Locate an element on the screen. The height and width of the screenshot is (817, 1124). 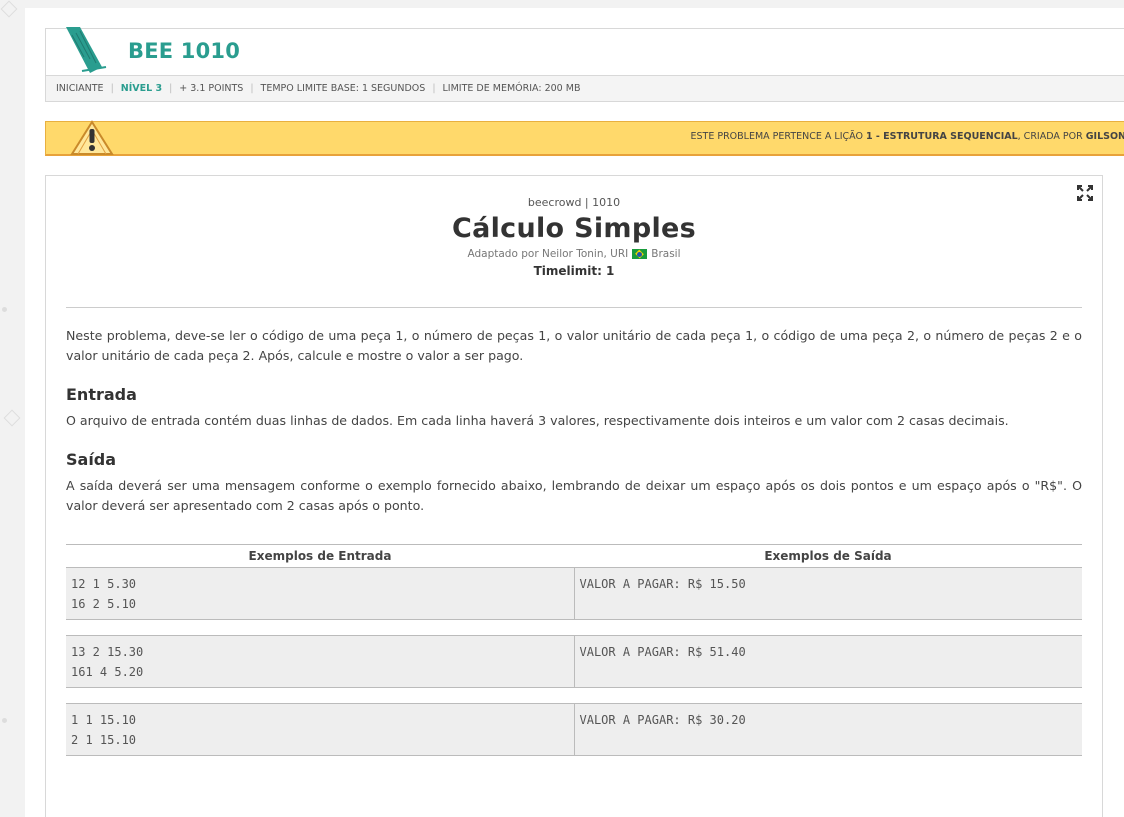
example-input: 13 2 15.30 161 4 5.20 is located at coordinates (320, 661).